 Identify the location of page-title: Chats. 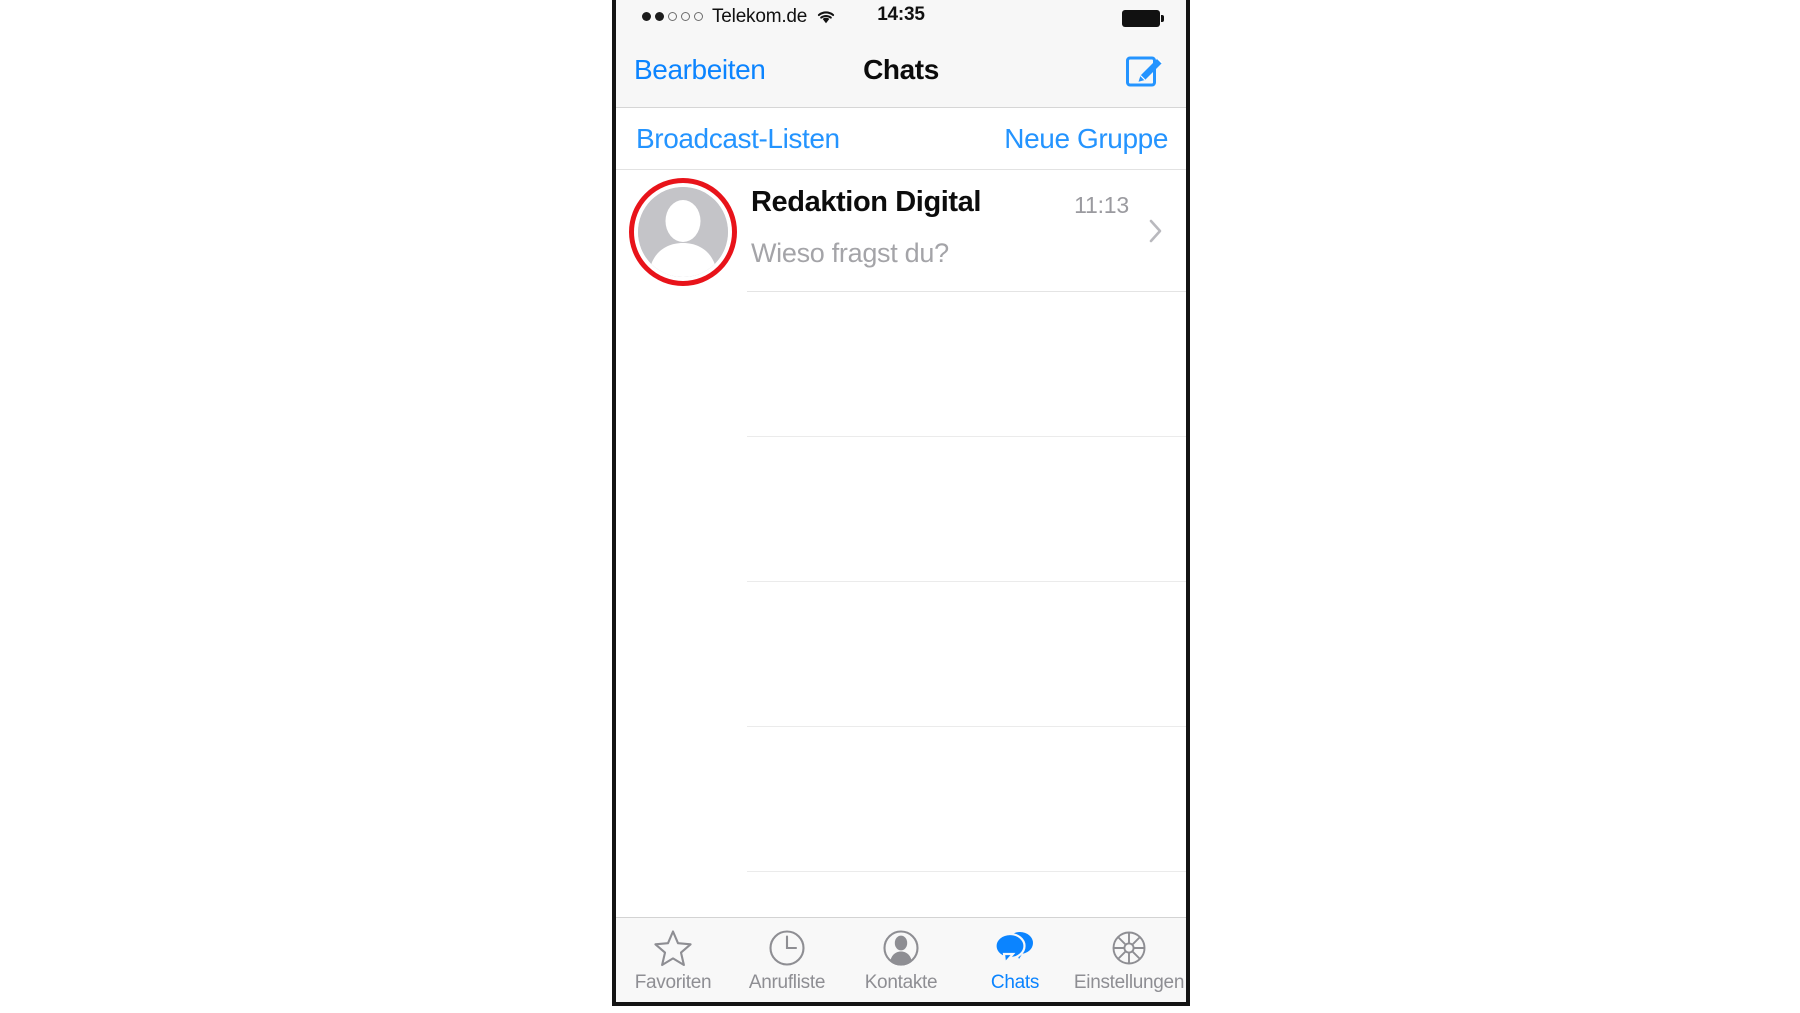
(901, 69).